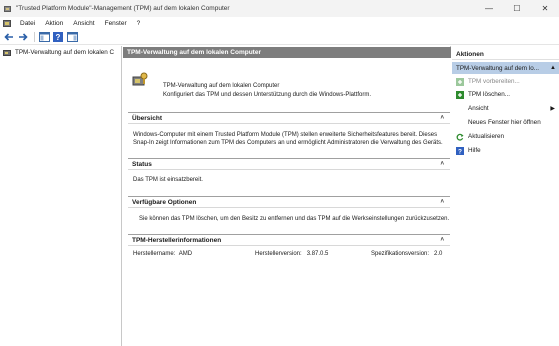 The height and width of the screenshot is (346, 559). I want to click on spec-version-value: 2.0, so click(438, 254).